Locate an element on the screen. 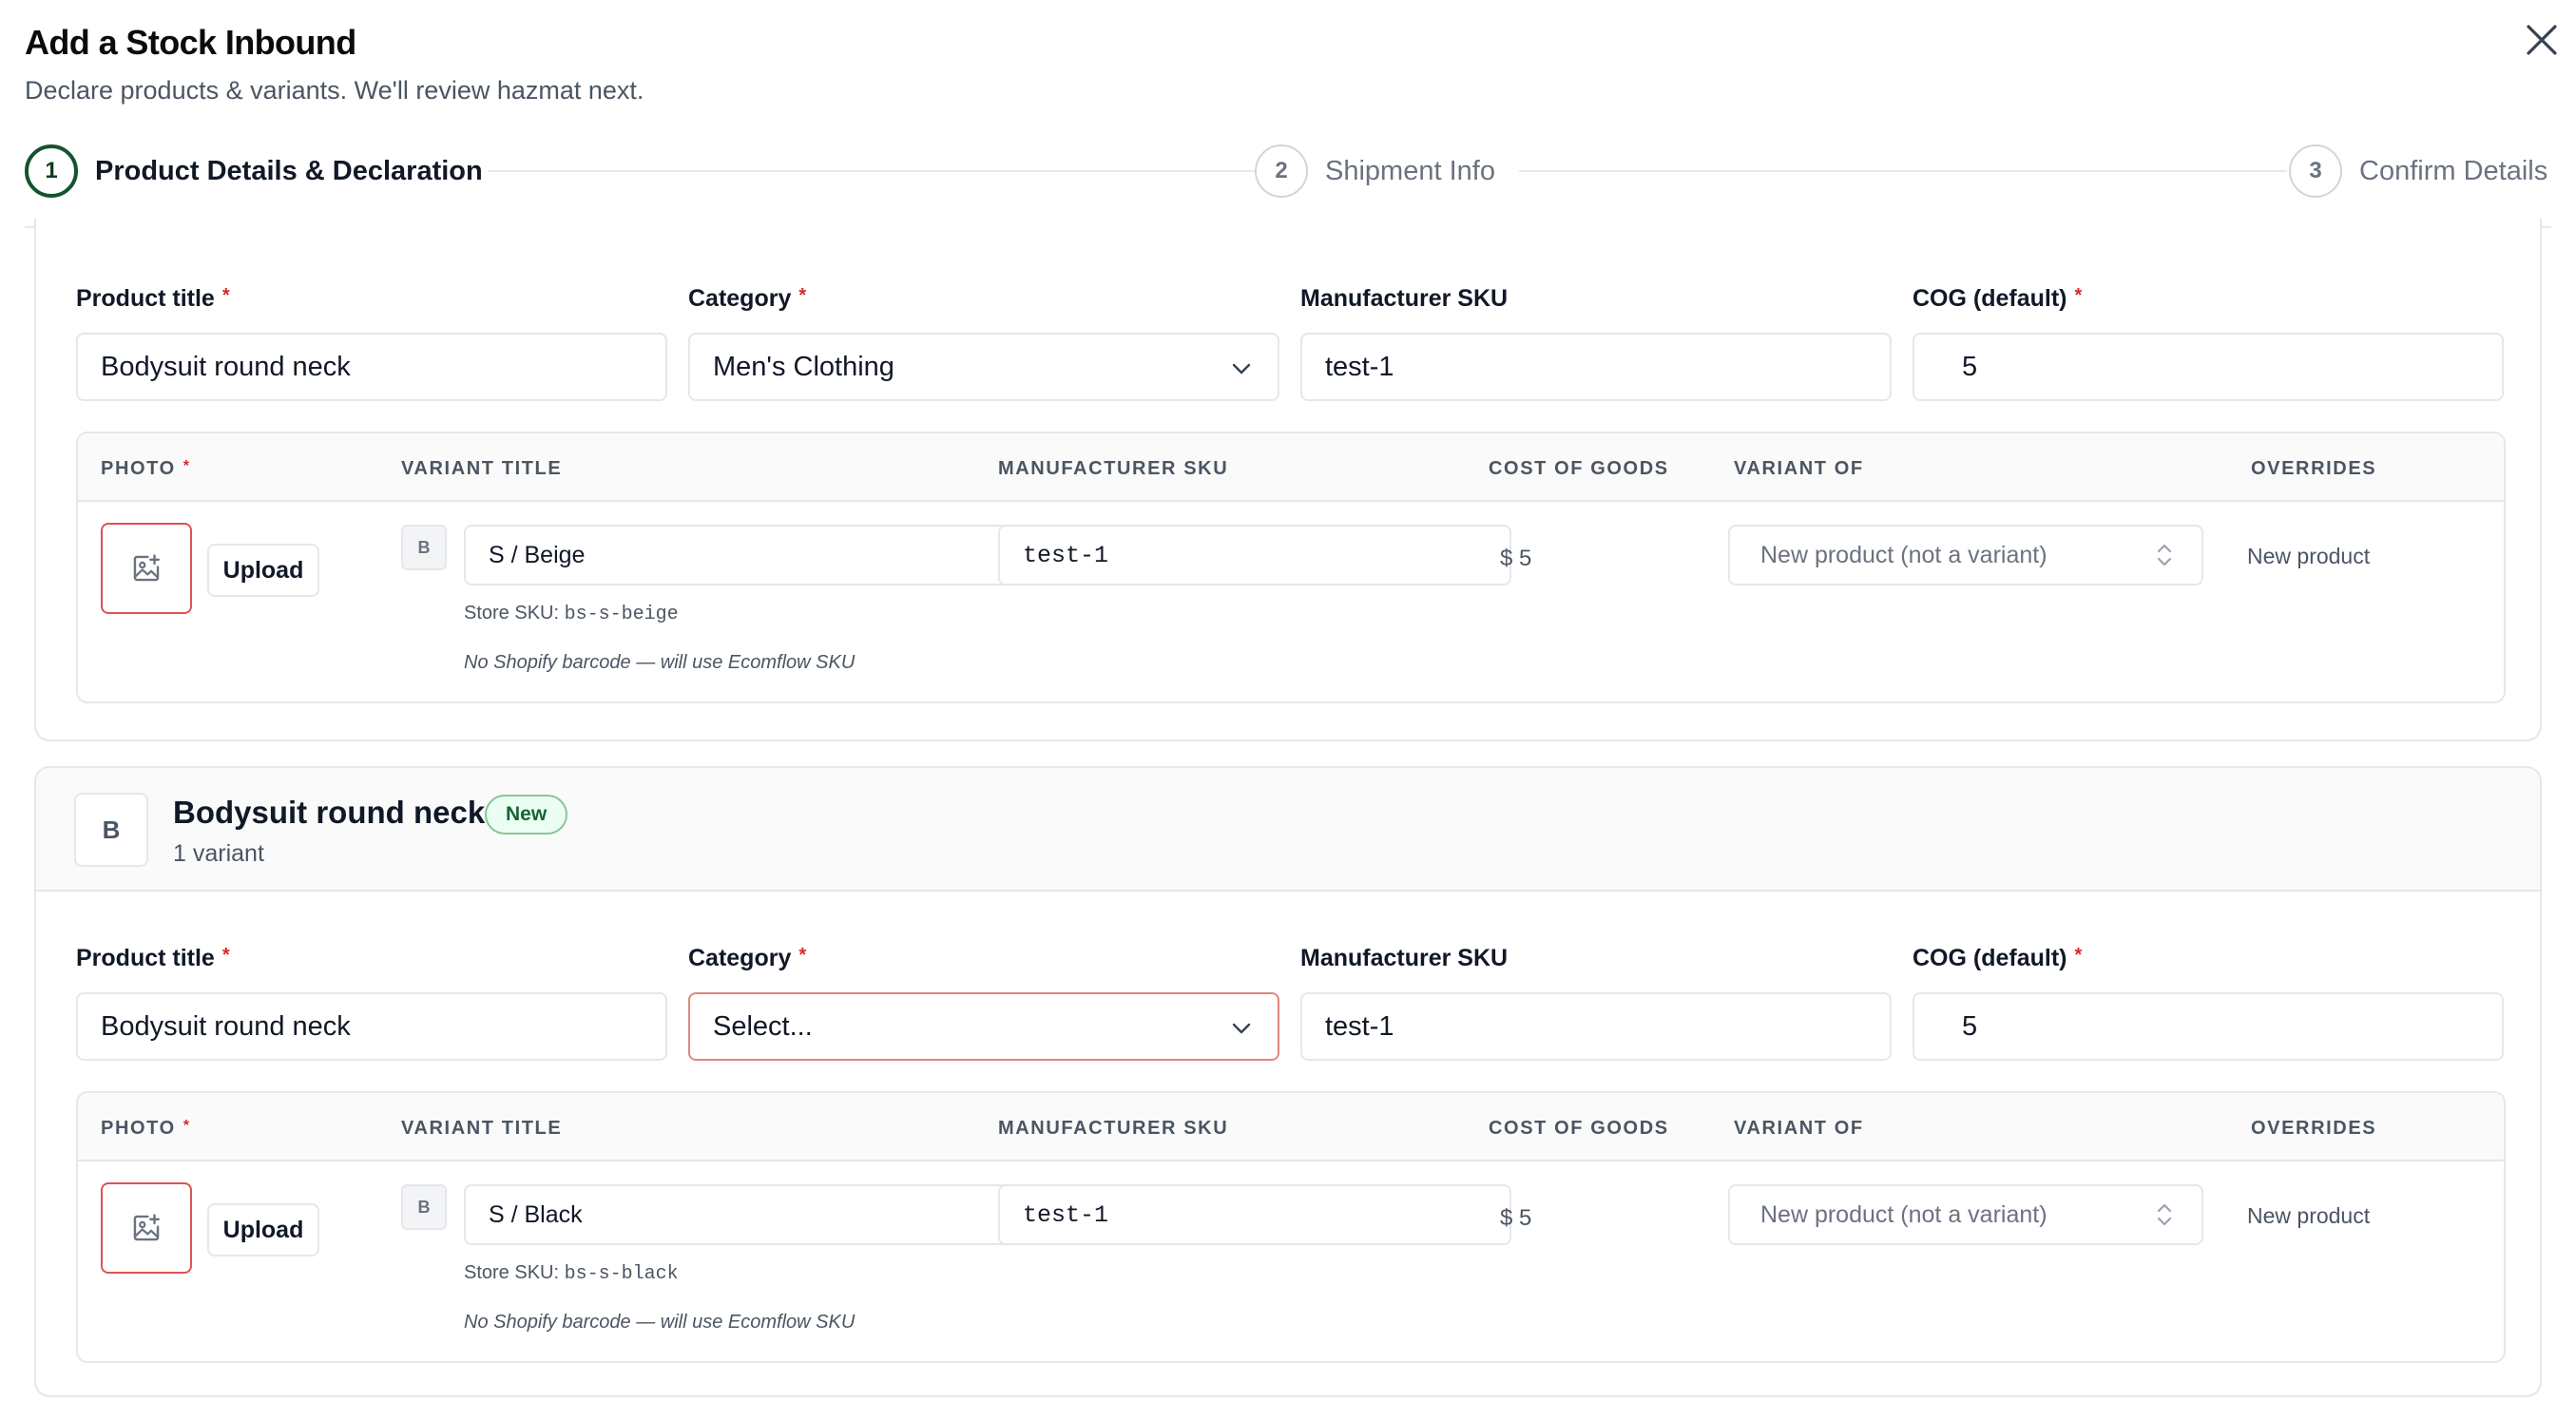  store-sku: Store SKU: bs-s-beige is located at coordinates (571, 614).